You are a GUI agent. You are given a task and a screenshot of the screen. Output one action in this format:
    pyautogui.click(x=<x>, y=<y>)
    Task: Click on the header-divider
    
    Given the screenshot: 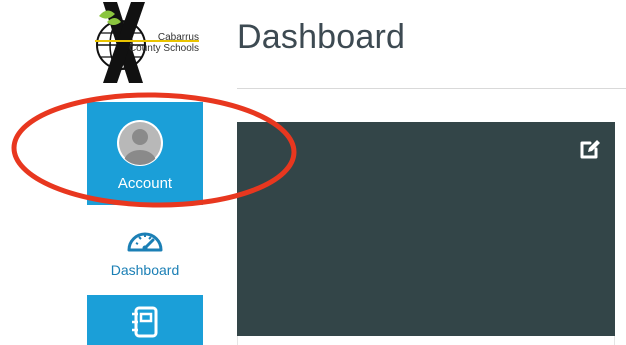 What is the action you would take?
    pyautogui.click(x=431, y=88)
    